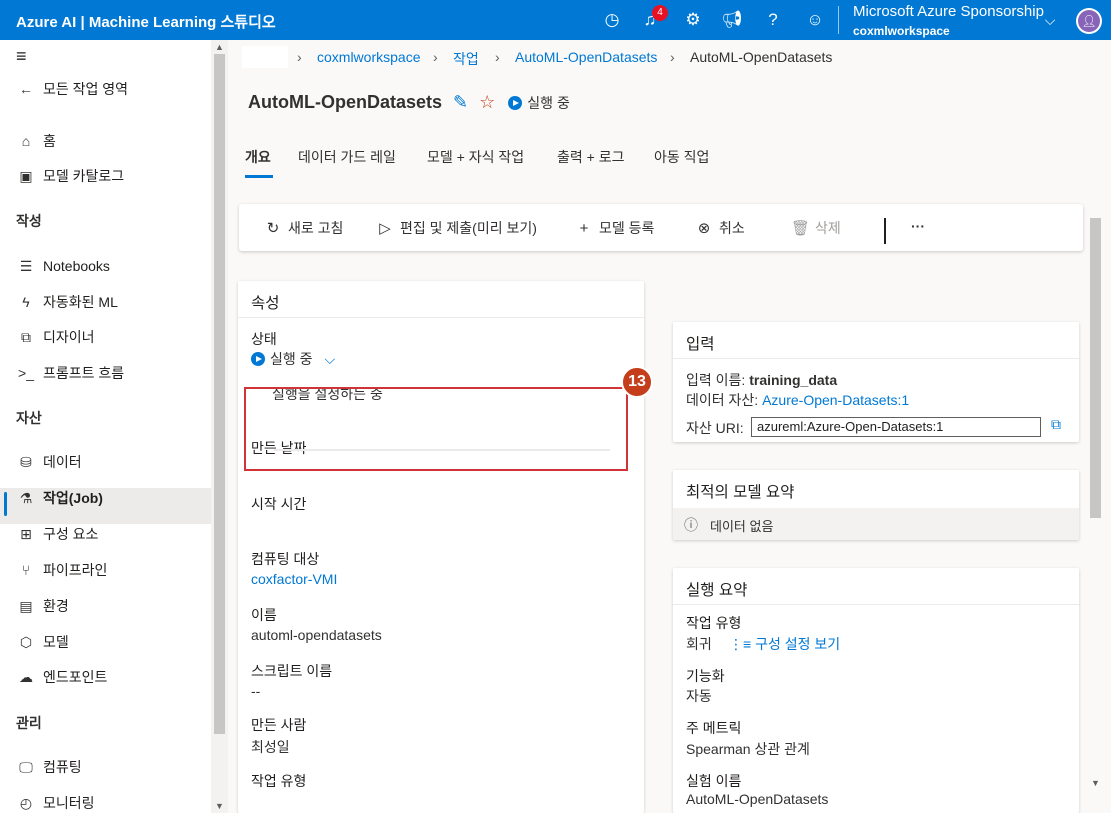 Image resolution: width=1111 pixels, height=813 pixels. What do you see at coordinates (918, 226) in the screenshot?
I see `more-button: ···` at bounding box center [918, 226].